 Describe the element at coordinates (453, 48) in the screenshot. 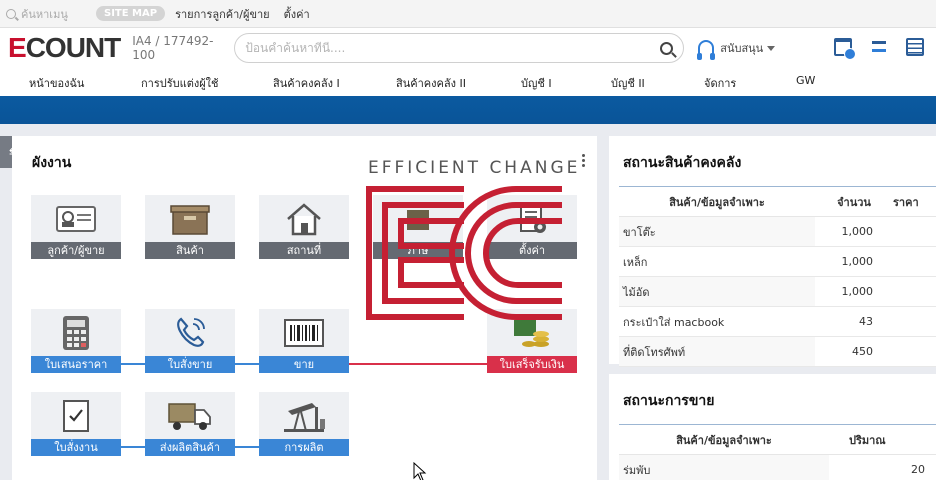

I see `global-search-input` at that location.